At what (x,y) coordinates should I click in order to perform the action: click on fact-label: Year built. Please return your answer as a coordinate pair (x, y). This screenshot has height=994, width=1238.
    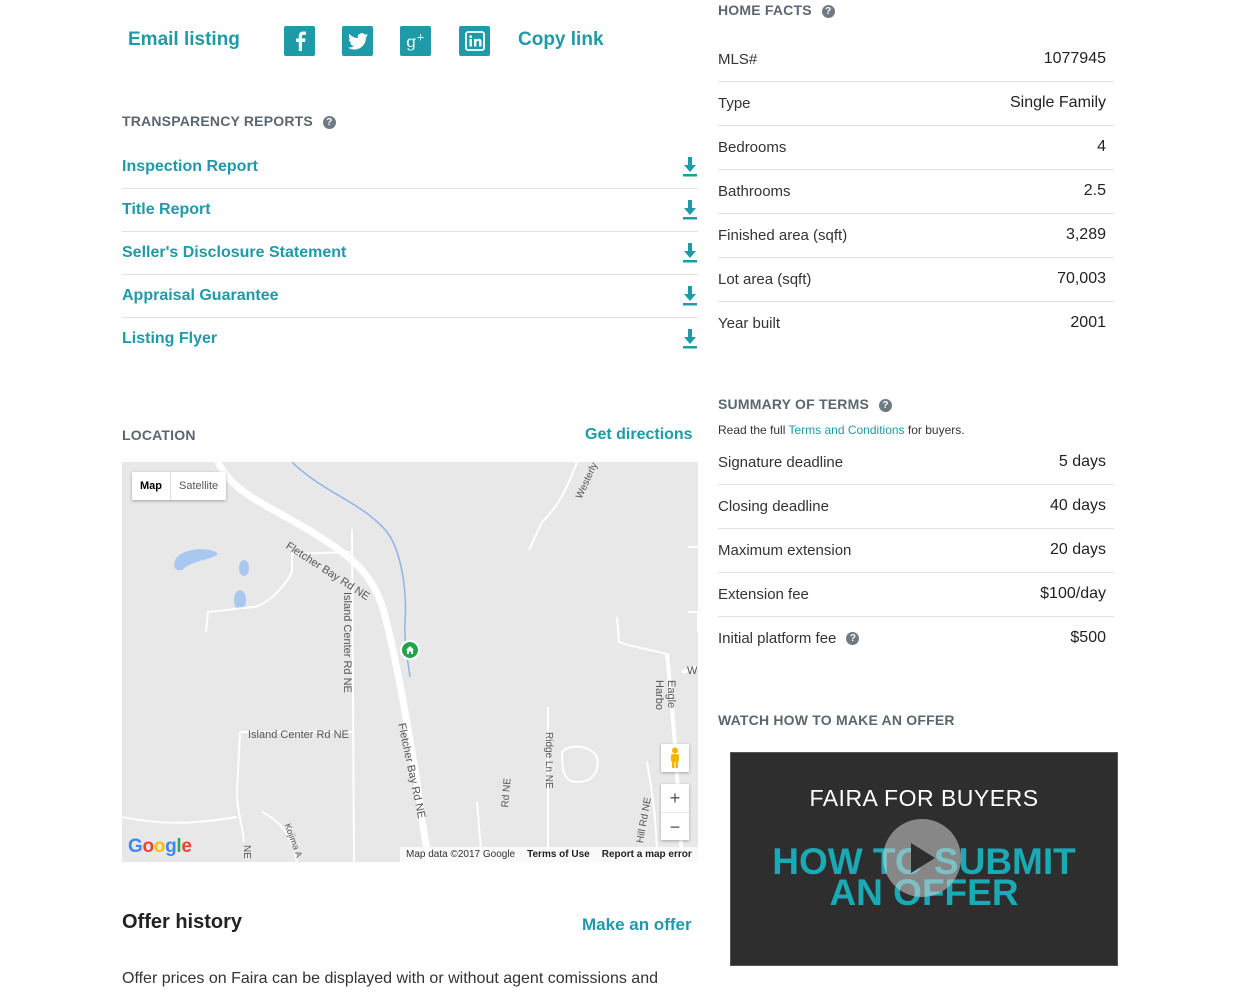
    Looking at the image, I should click on (749, 323).